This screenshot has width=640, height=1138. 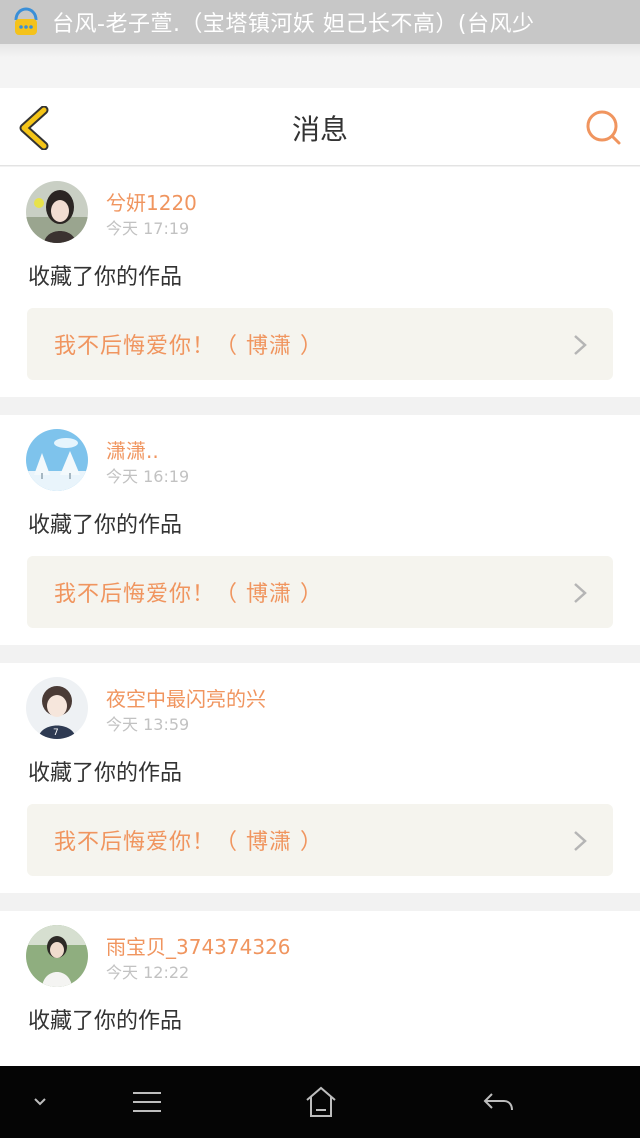 I want to click on username: 雨宝贝_374374326, so click(x=198, y=945).